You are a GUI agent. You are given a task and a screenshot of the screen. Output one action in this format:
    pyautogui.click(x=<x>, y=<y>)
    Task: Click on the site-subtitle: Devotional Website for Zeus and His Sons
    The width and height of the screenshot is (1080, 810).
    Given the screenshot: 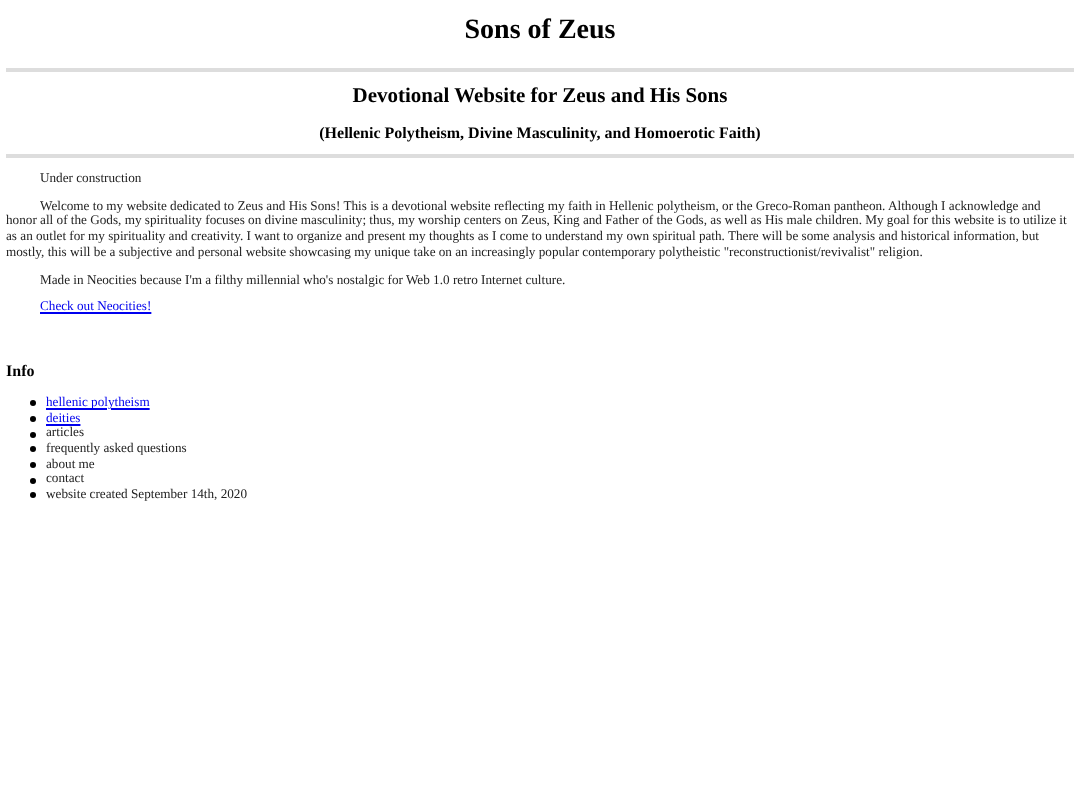 What is the action you would take?
    pyautogui.click(x=540, y=98)
    